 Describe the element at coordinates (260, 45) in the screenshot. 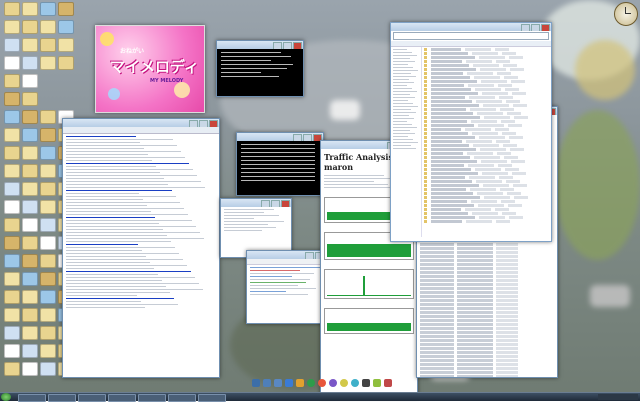

I see `terminal-titlebar` at that location.